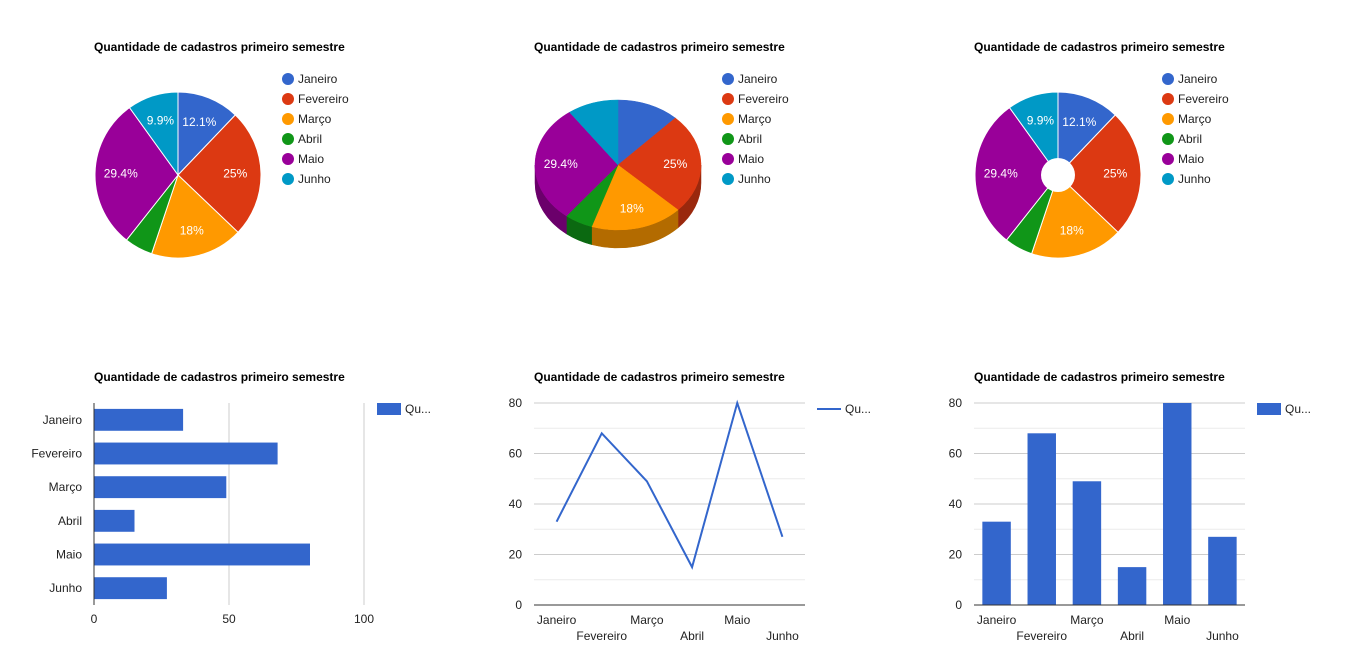 The width and height of the screenshot is (1350, 657). I want to click on donut-hole, so click(1058, 175).